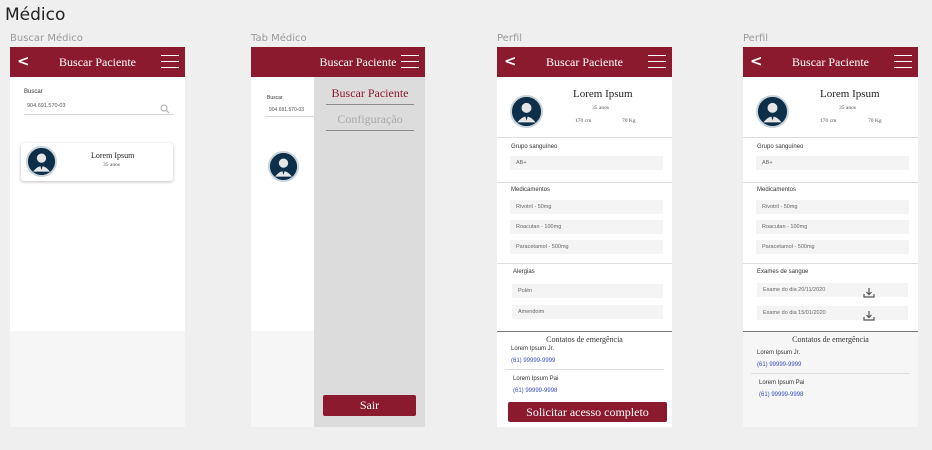  I want to click on app-bar: Buscar Paciente, so click(338, 62).